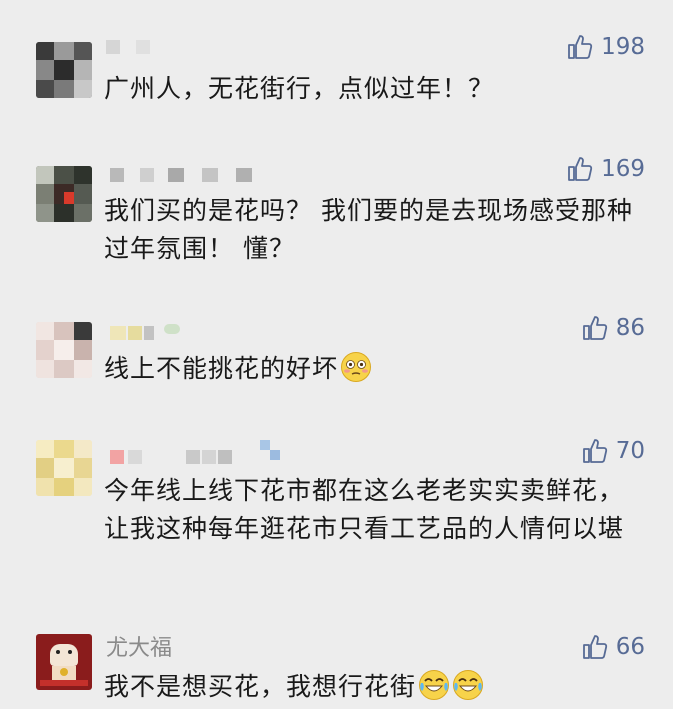  I want to click on like-button: 169, so click(606, 169).